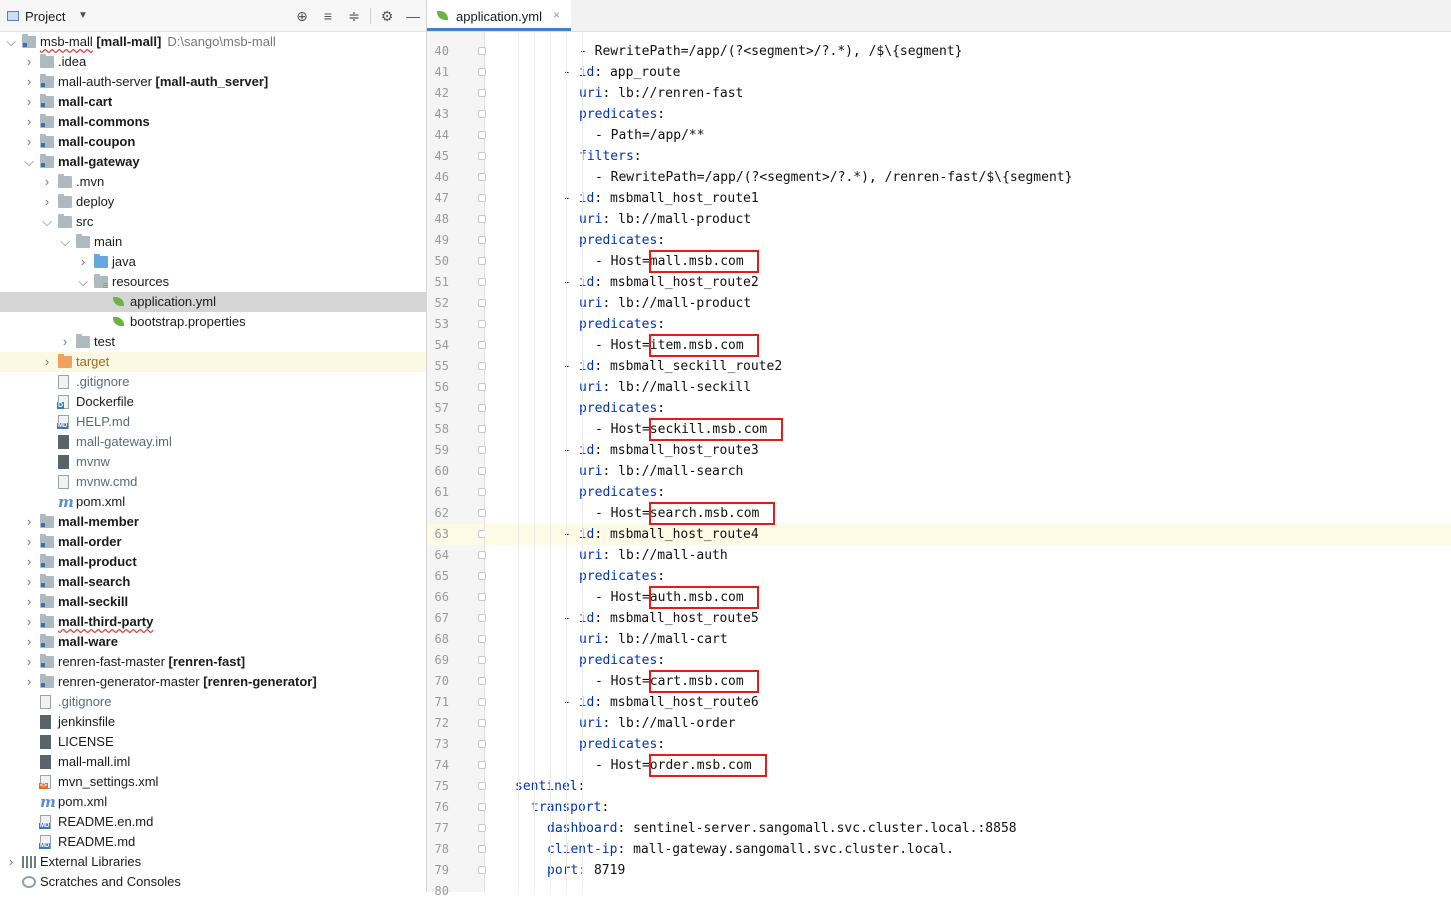 This screenshot has width=1451, height=902. Describe the element at coordinates (968, 639) in the screenshot. I see `code-line: uri: lb://mall-cart` at that location.